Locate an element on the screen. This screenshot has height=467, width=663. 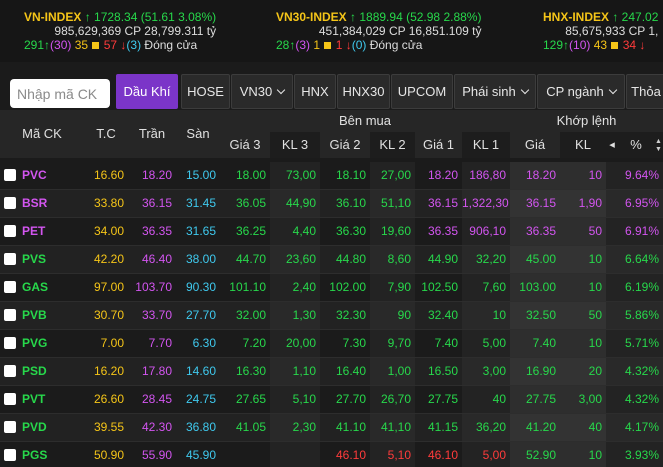
cell-mg: 45.00 is located at coordinates (535, 259).